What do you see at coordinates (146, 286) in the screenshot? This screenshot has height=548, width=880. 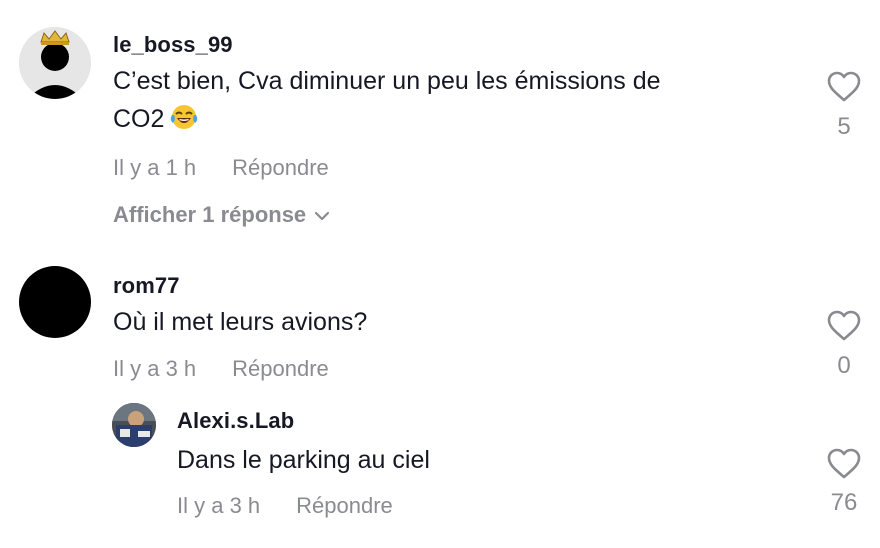 I see `comment-username: rom77` at bounding box center [146, 286].